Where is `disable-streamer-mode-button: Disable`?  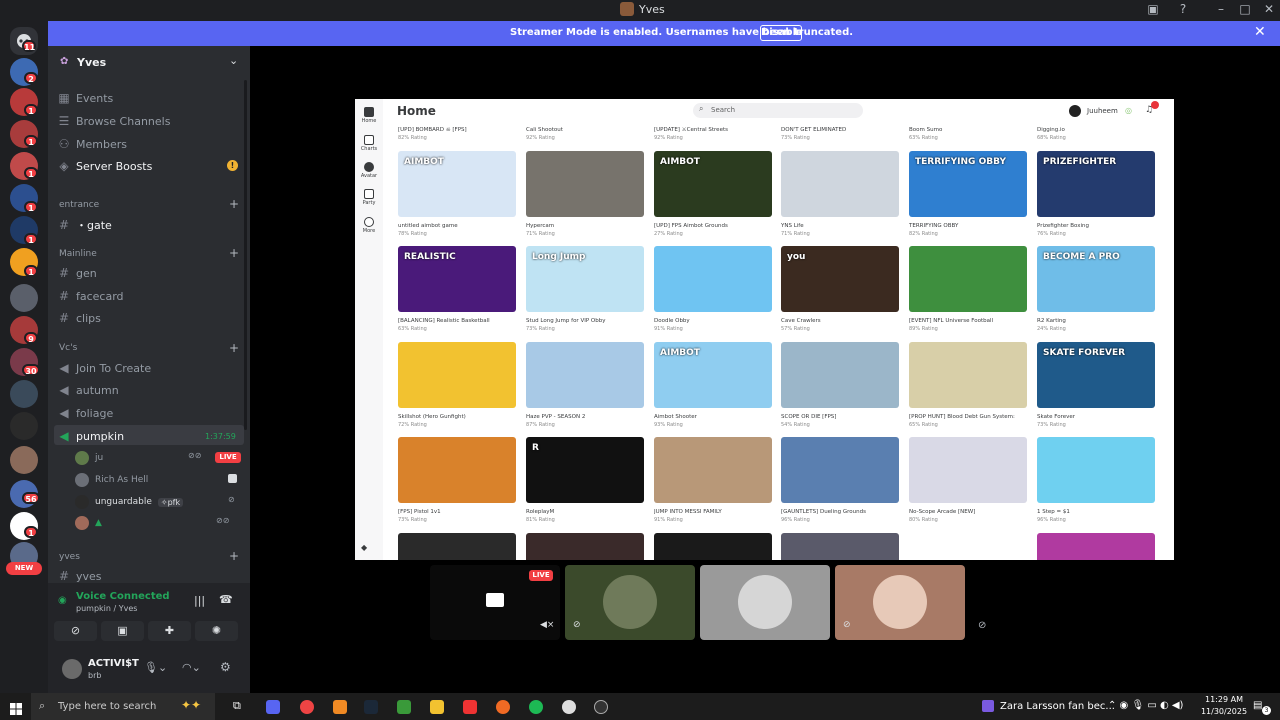 disable-streamer-mode-button: Disable is located at coordinates (781, 33).